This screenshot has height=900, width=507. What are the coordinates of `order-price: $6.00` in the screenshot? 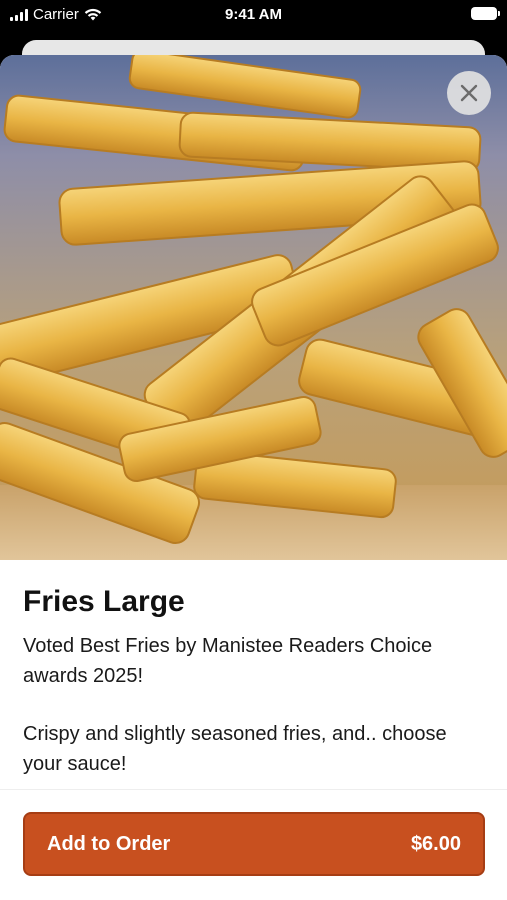 It's located at (435, 843).